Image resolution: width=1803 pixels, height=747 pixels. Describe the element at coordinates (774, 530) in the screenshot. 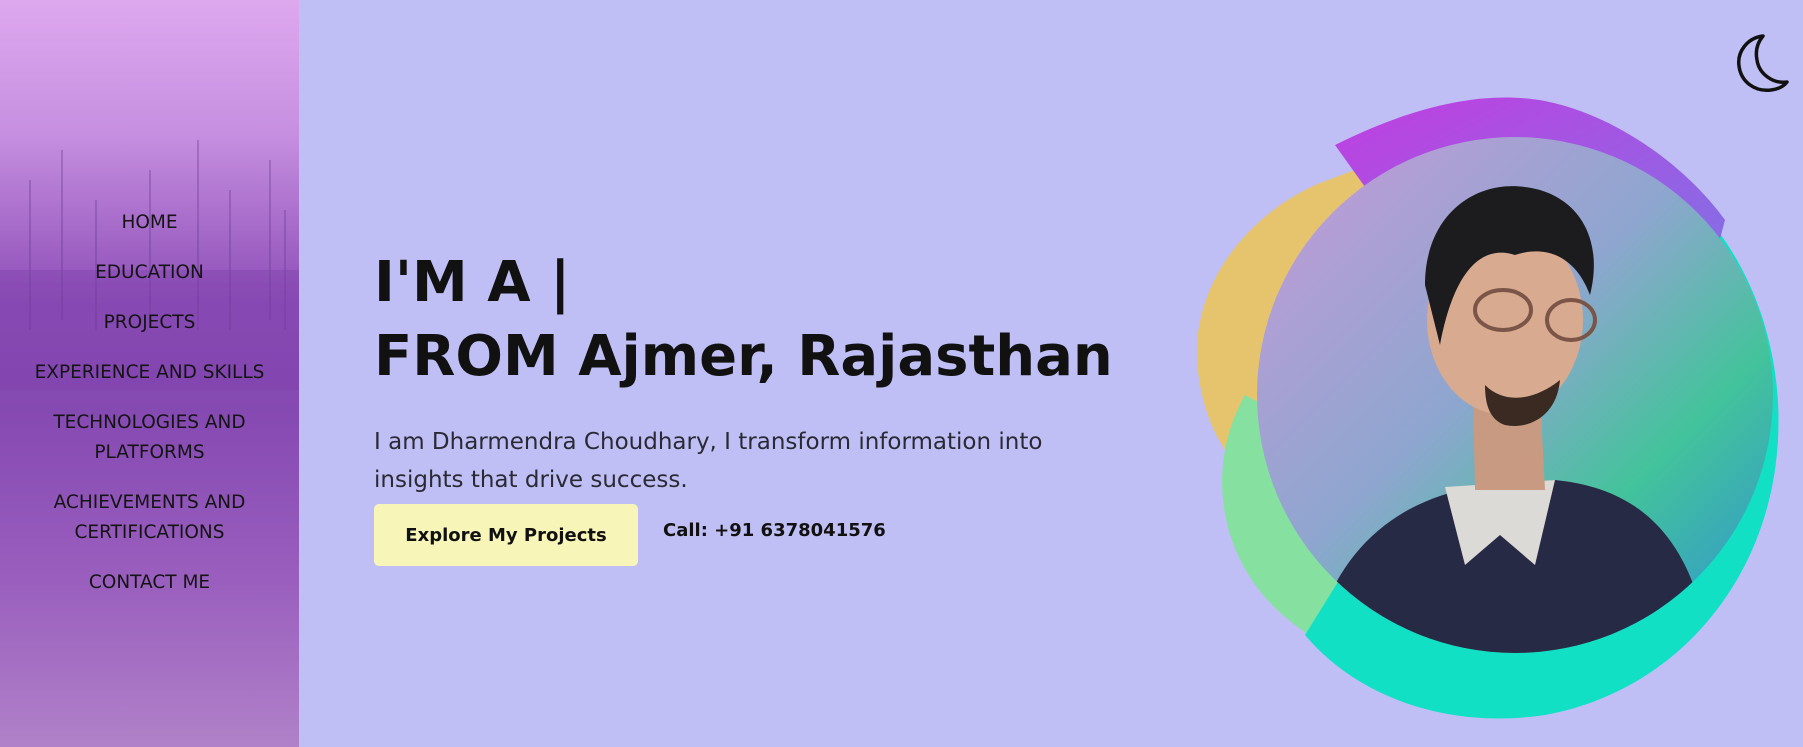

I see `call-link: Call: +91 6378041576` at that location.